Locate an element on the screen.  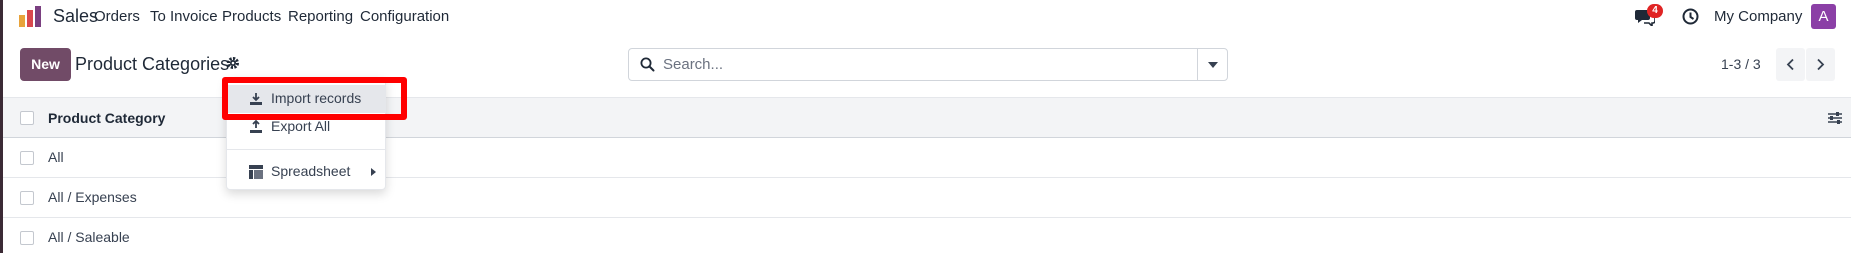
chevron-down-icon is located at coordinates (1213, 65).